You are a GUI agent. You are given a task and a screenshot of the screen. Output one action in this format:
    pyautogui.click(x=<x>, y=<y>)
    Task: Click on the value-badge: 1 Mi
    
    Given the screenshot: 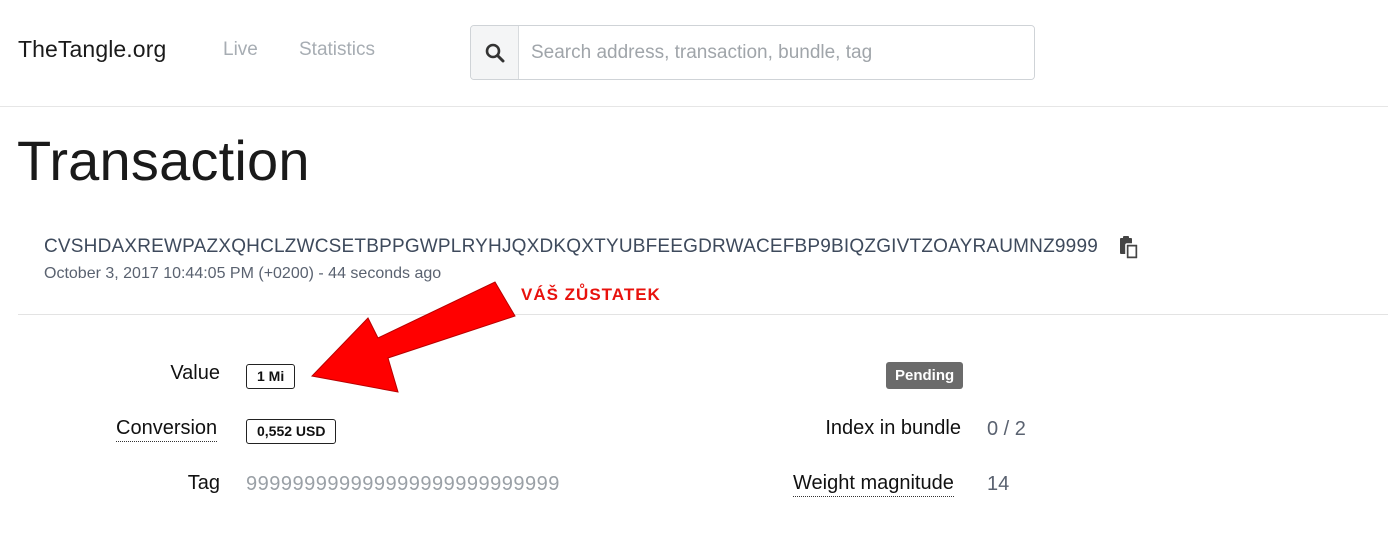 What is the action you would take?
    pyautogui.click(x=271, y=376)
    